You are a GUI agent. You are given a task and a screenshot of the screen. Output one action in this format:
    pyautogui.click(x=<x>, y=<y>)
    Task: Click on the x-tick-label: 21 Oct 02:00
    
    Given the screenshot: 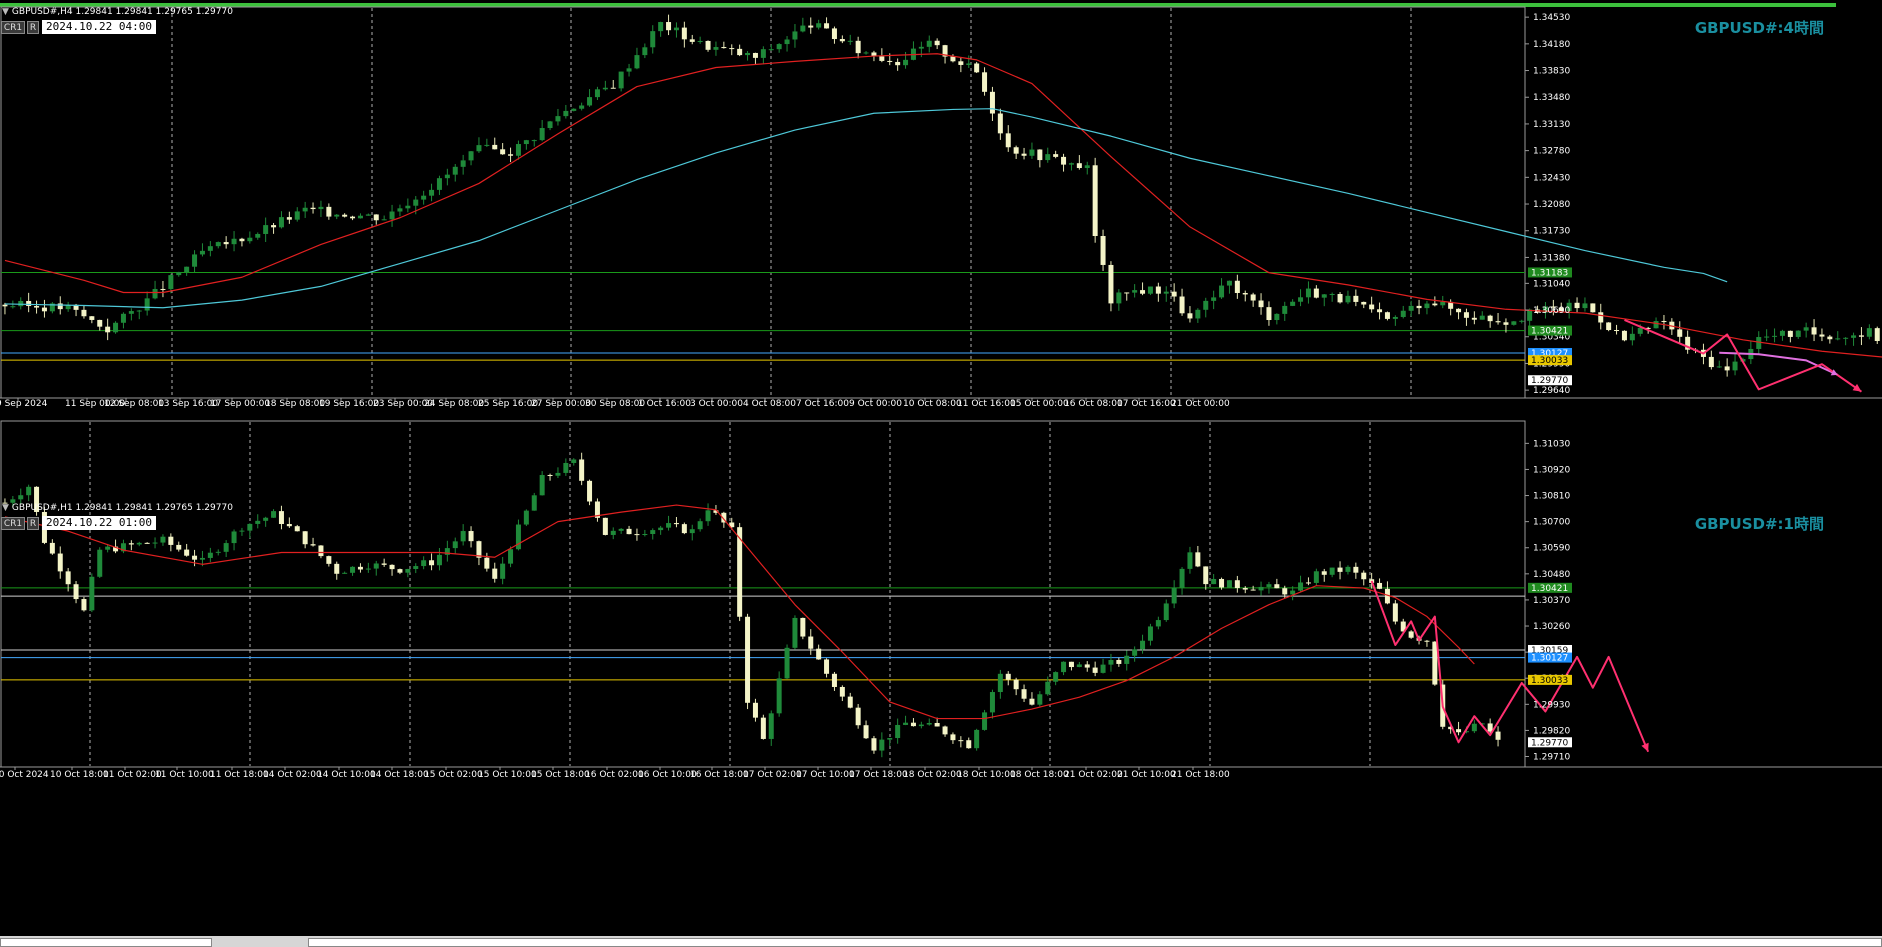 What is the action you would take?
    pyautogui.click(x=1093, y=775)
    